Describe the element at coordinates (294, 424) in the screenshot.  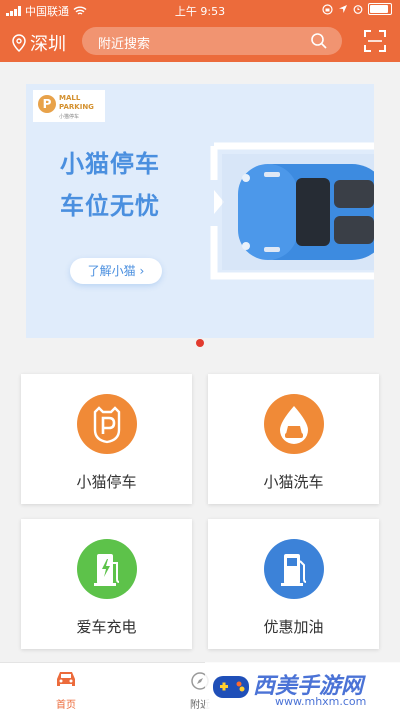
I see `car-wash-icon` at that location.